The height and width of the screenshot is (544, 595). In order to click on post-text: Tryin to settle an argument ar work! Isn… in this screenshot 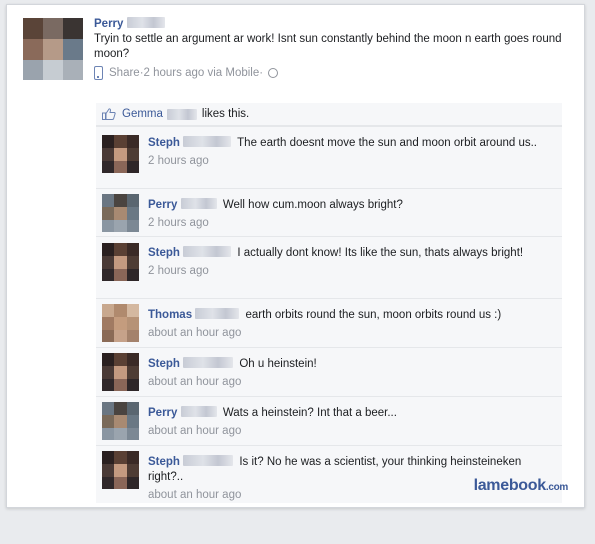, I will do `click(328, 46)`.